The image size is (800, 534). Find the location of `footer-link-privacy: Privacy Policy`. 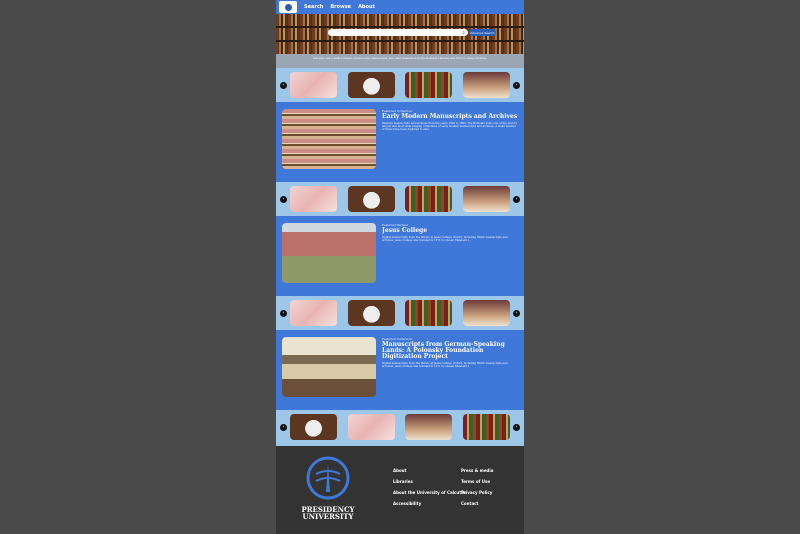

footer-link-privacy: Privacy Policy is located at coordinates (477, 492).